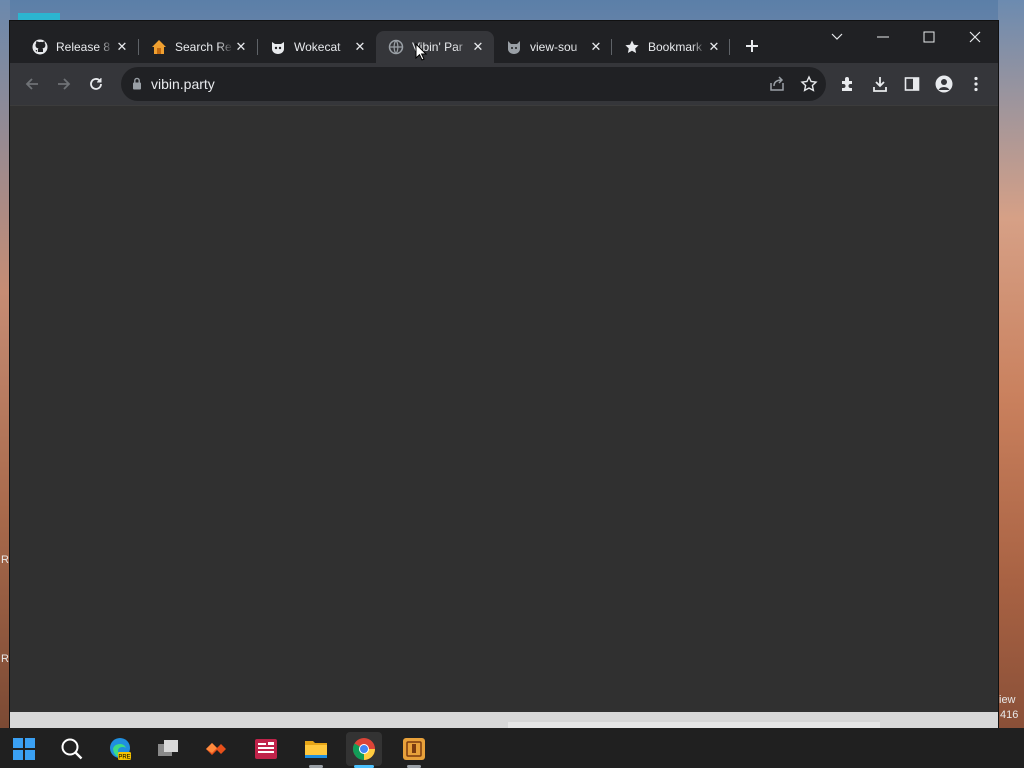 The width and height of the screenshot is (1024, 768). I want to click on tab-view-source: view-sou ✕, so click(553, 47).